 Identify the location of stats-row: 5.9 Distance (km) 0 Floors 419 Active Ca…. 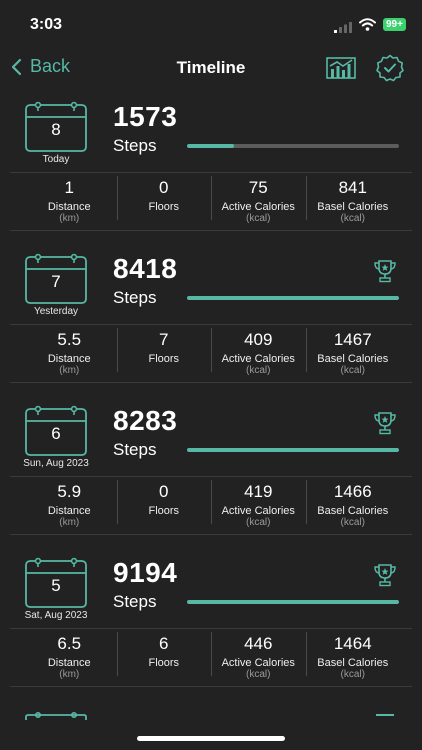
(211, 506).